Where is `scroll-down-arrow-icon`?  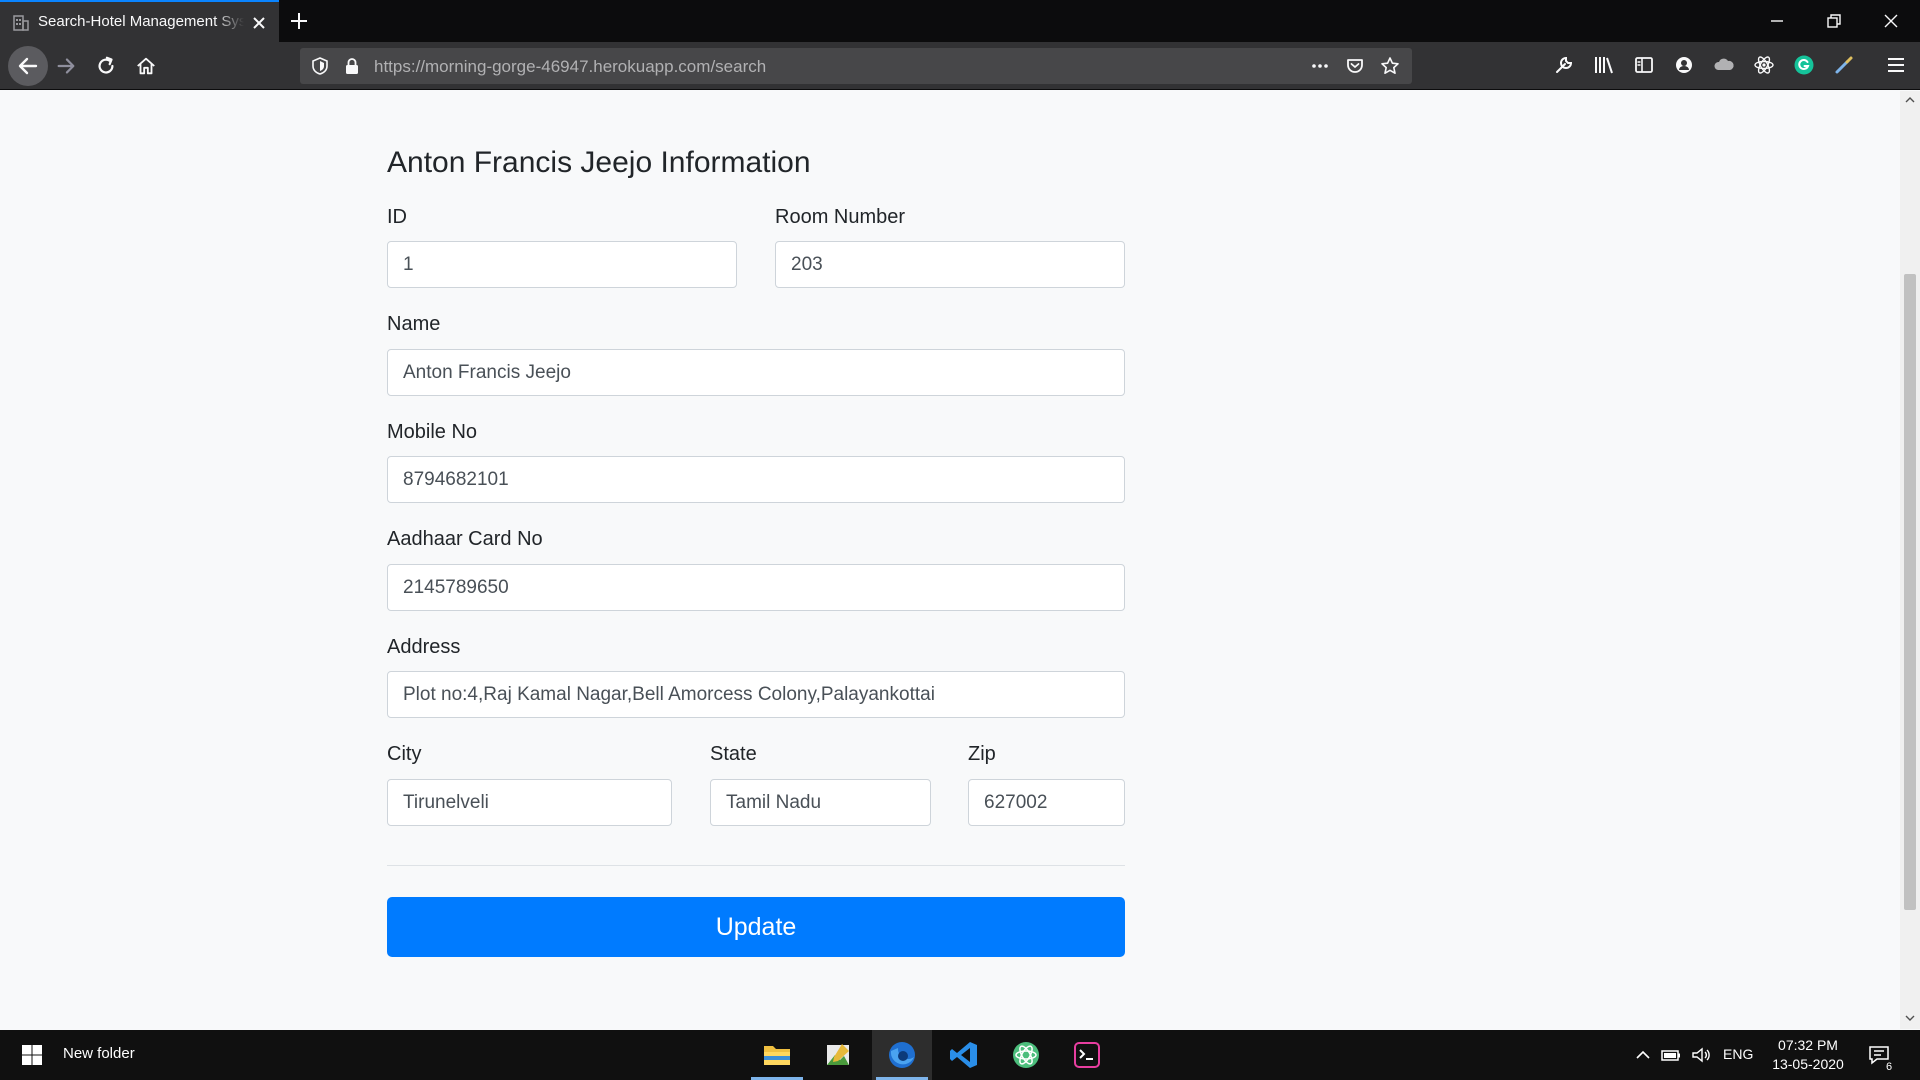
scroll-down-arrow-icon is located at coordinates (1910, 1018).